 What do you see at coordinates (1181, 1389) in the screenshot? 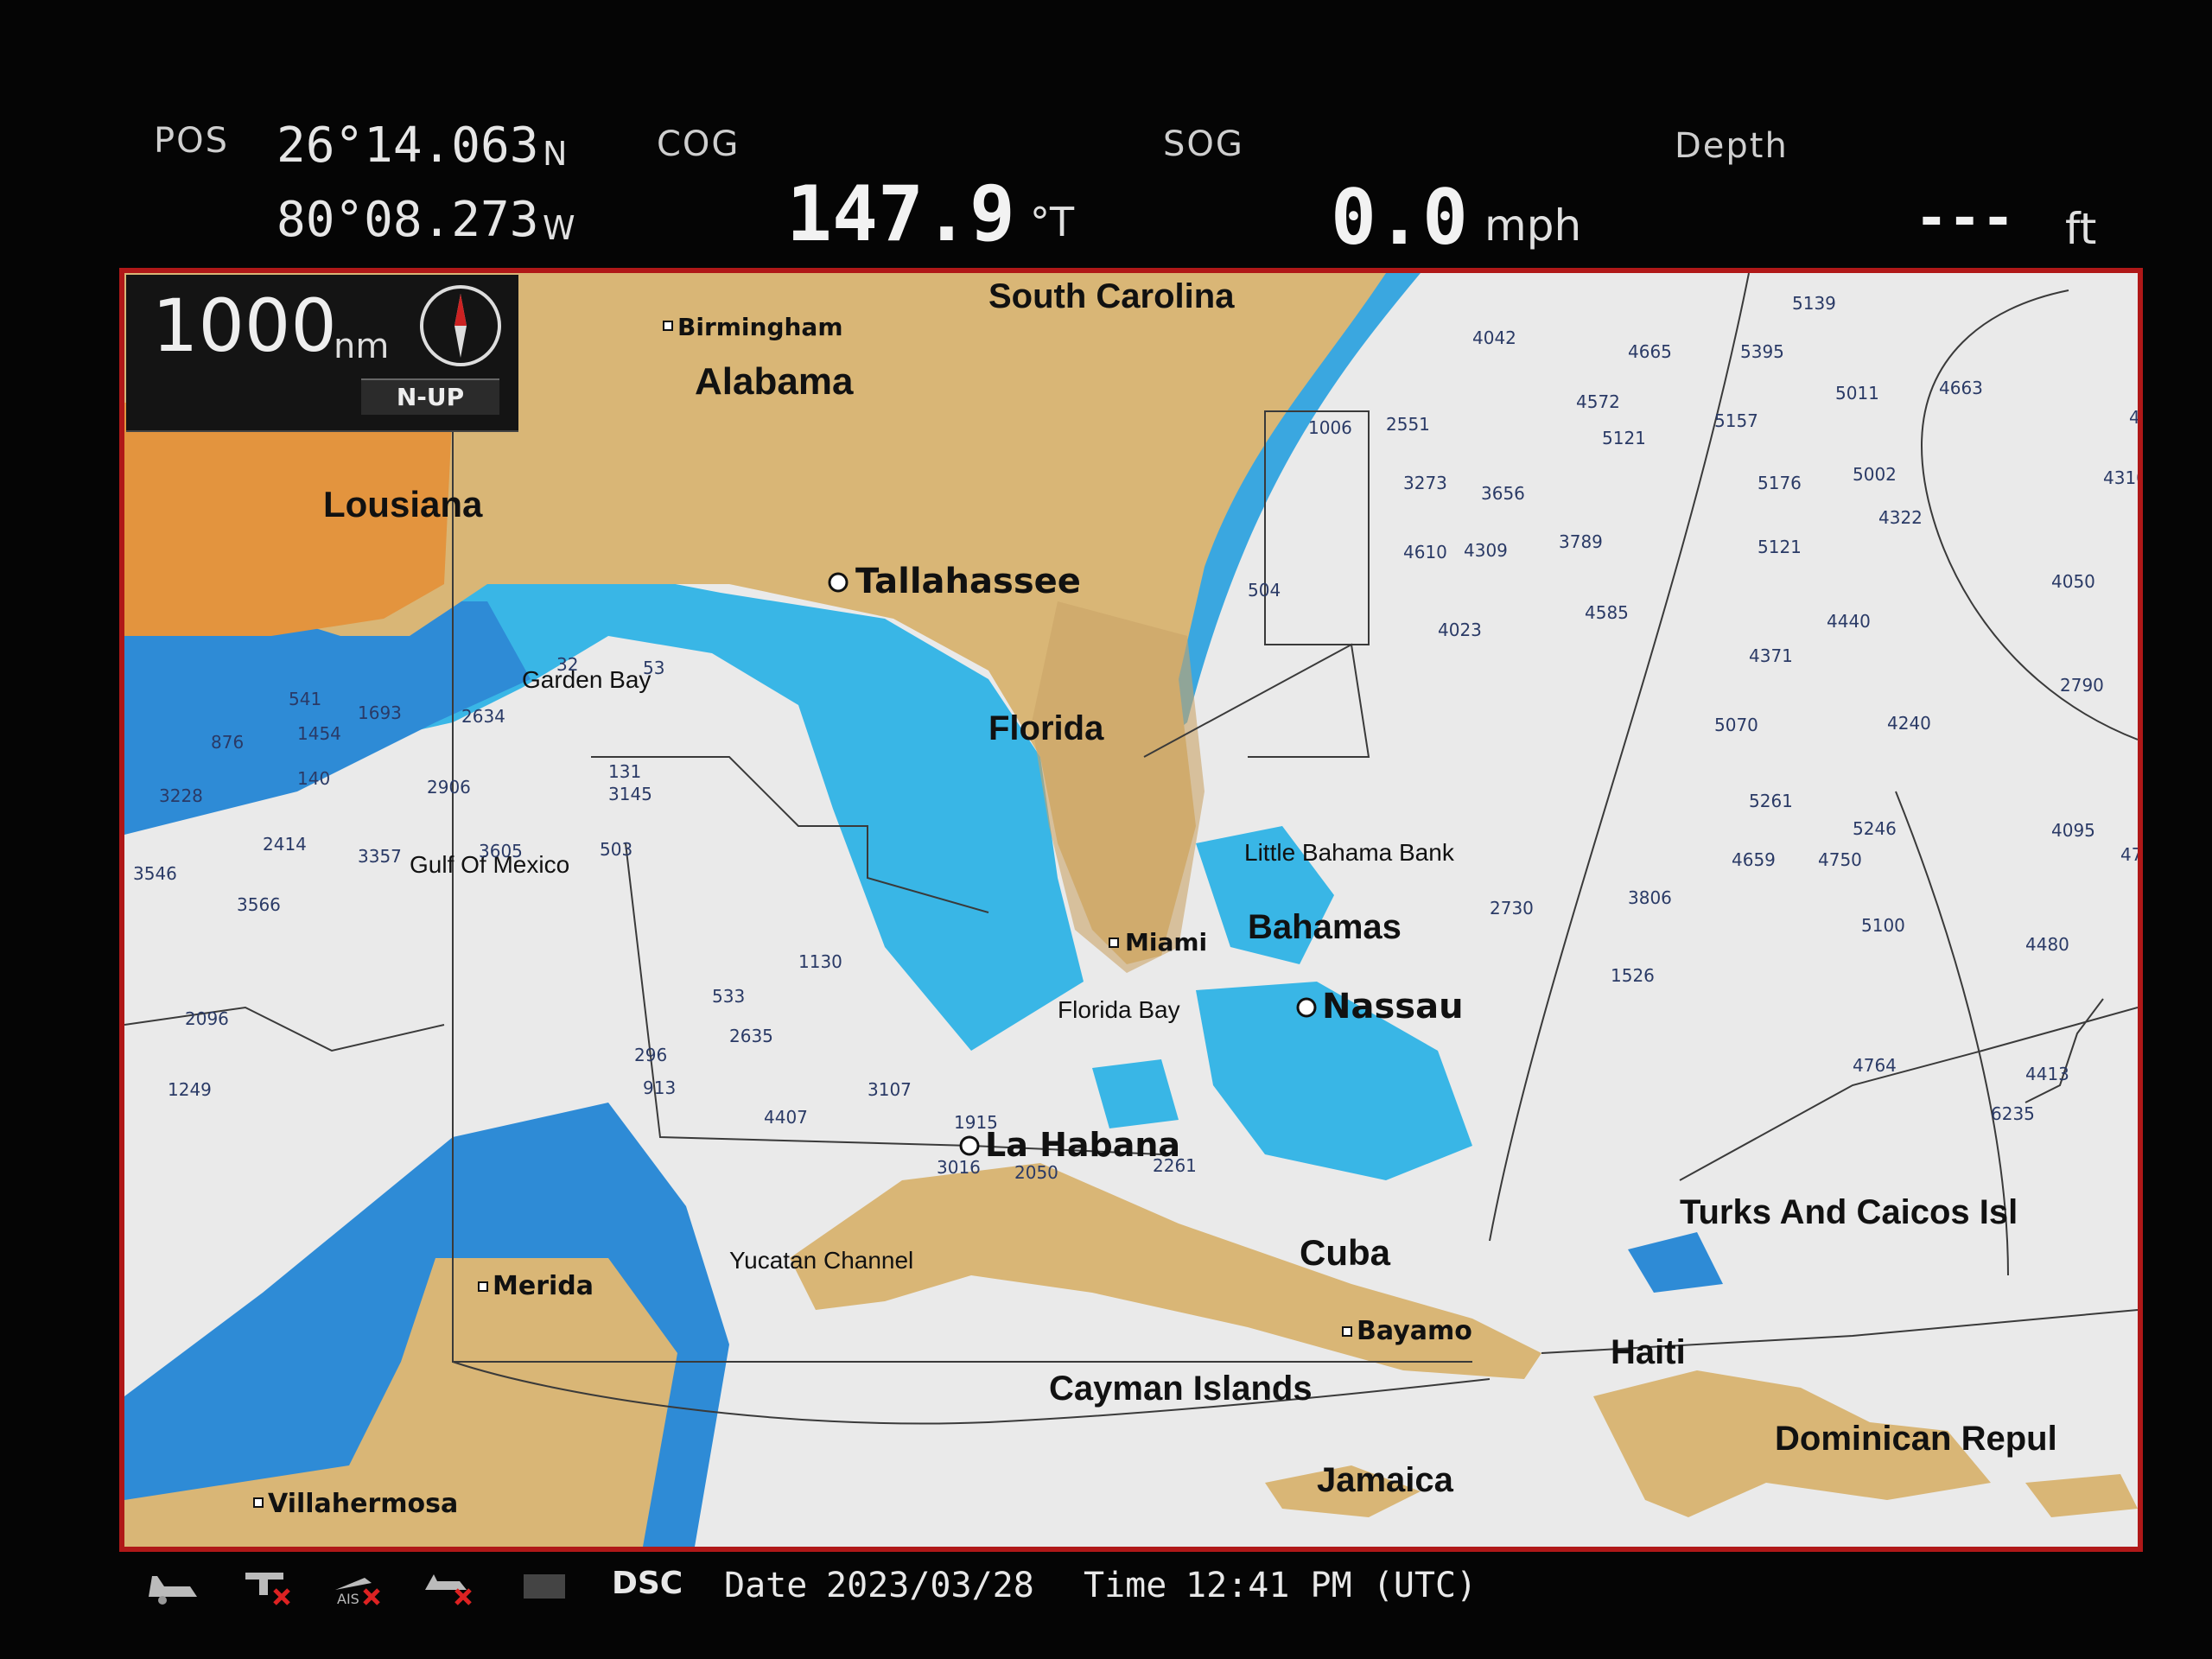
I see `label-cayman-islands: Cayman Islands` at bounding box center [1181, 1389].